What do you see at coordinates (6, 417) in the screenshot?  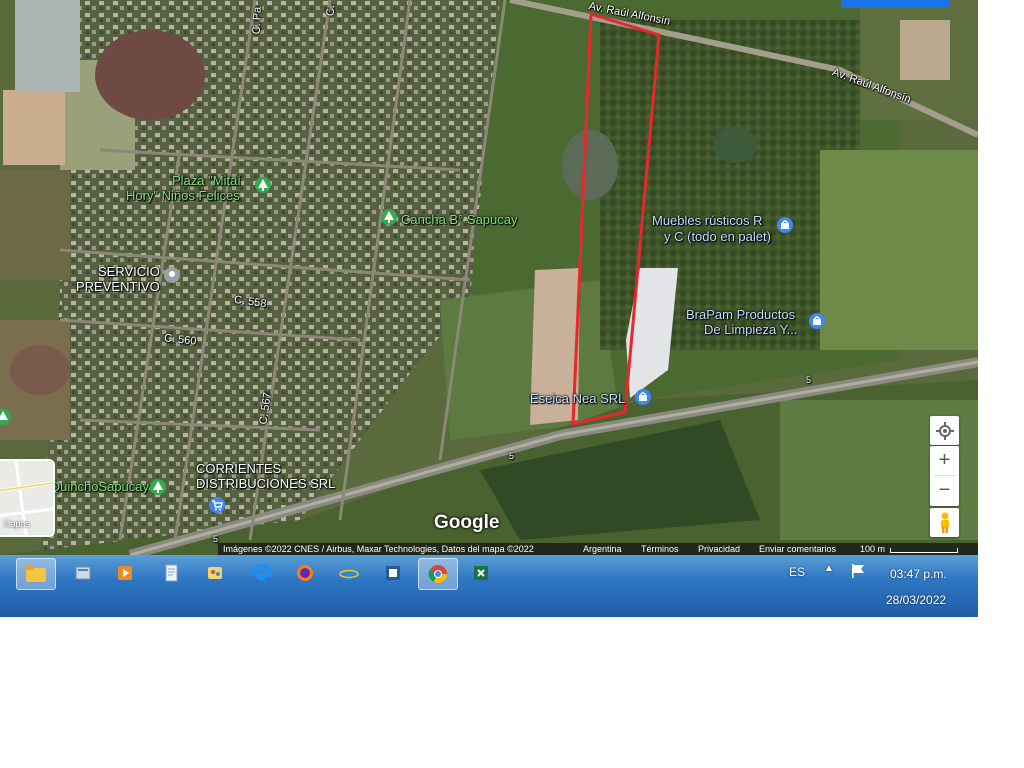 I see `tree-pin-icon-edge` at bounding box center [6, 417].